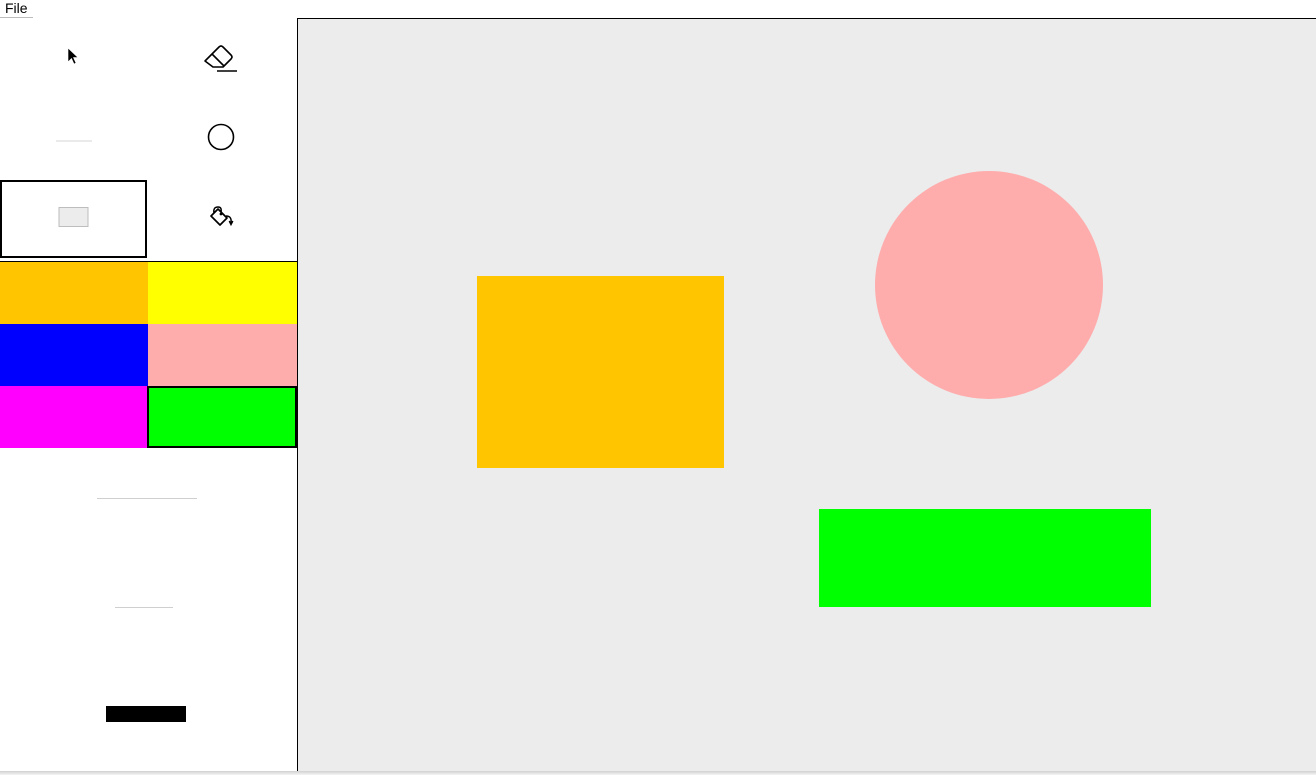 The width and height of the screenshot is (1316, 775). I want to click on menu-bar: File, so click(658, 9).